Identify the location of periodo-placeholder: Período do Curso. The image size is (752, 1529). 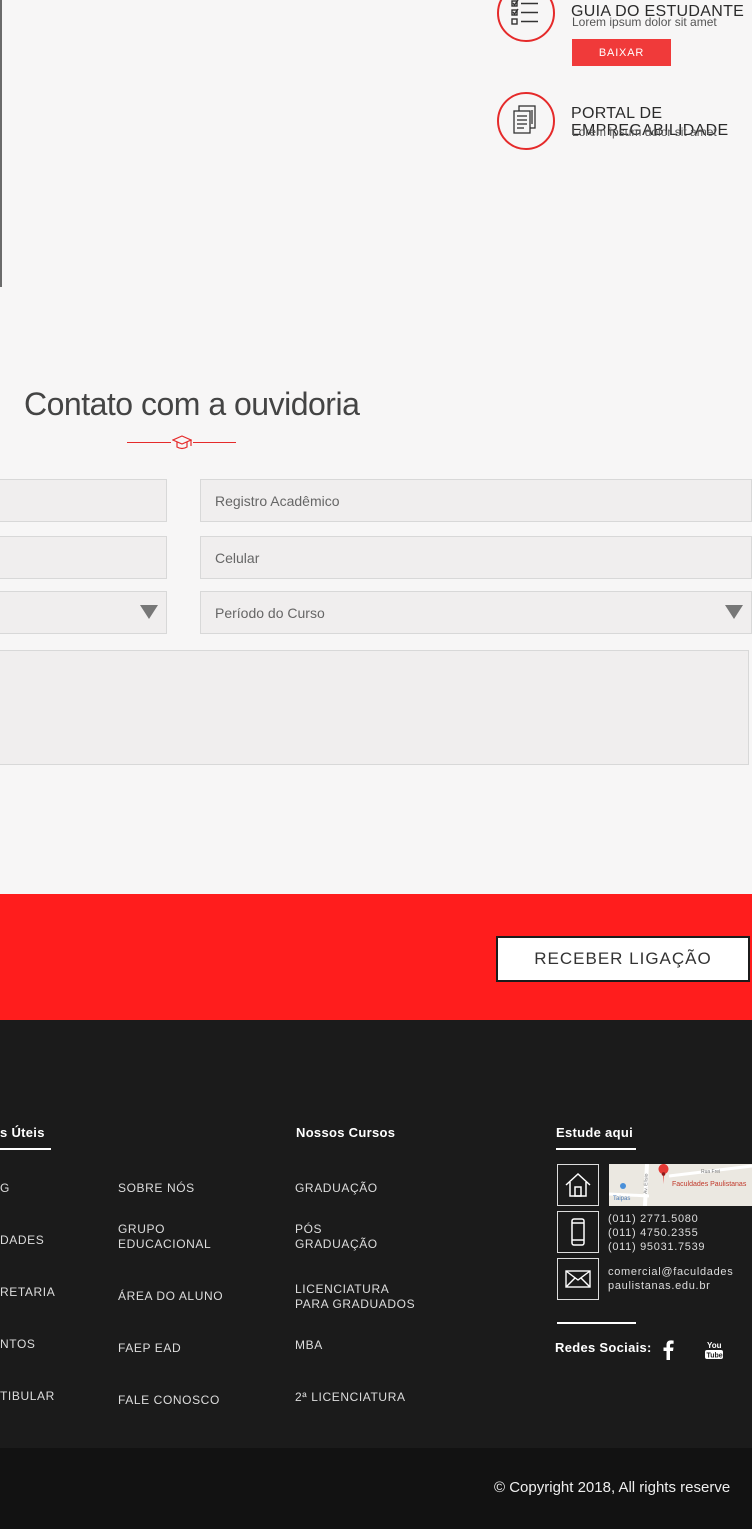
(270, 612).